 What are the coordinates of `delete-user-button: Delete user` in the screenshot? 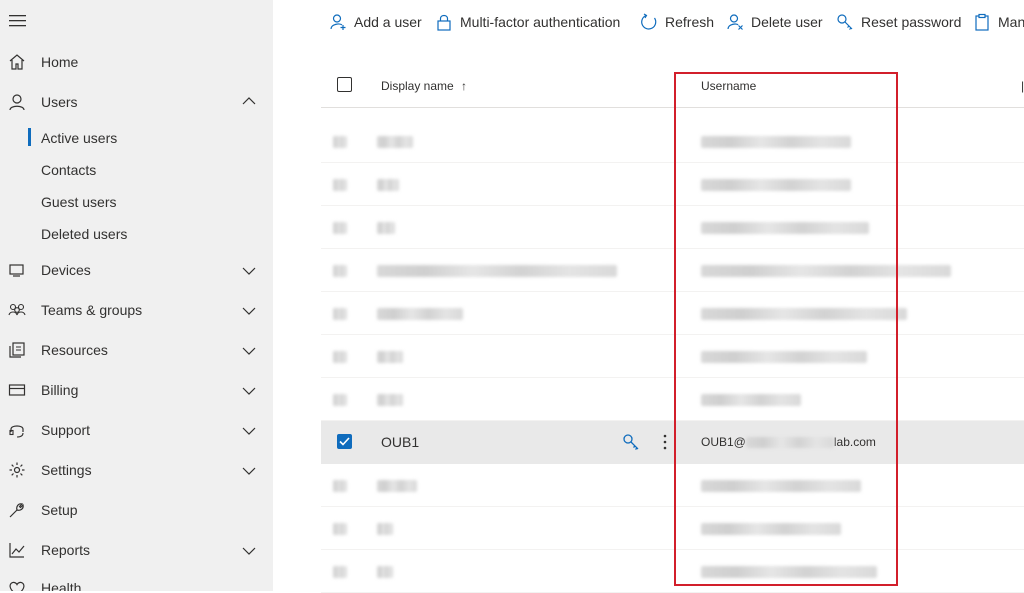 It's located at (774, 22).